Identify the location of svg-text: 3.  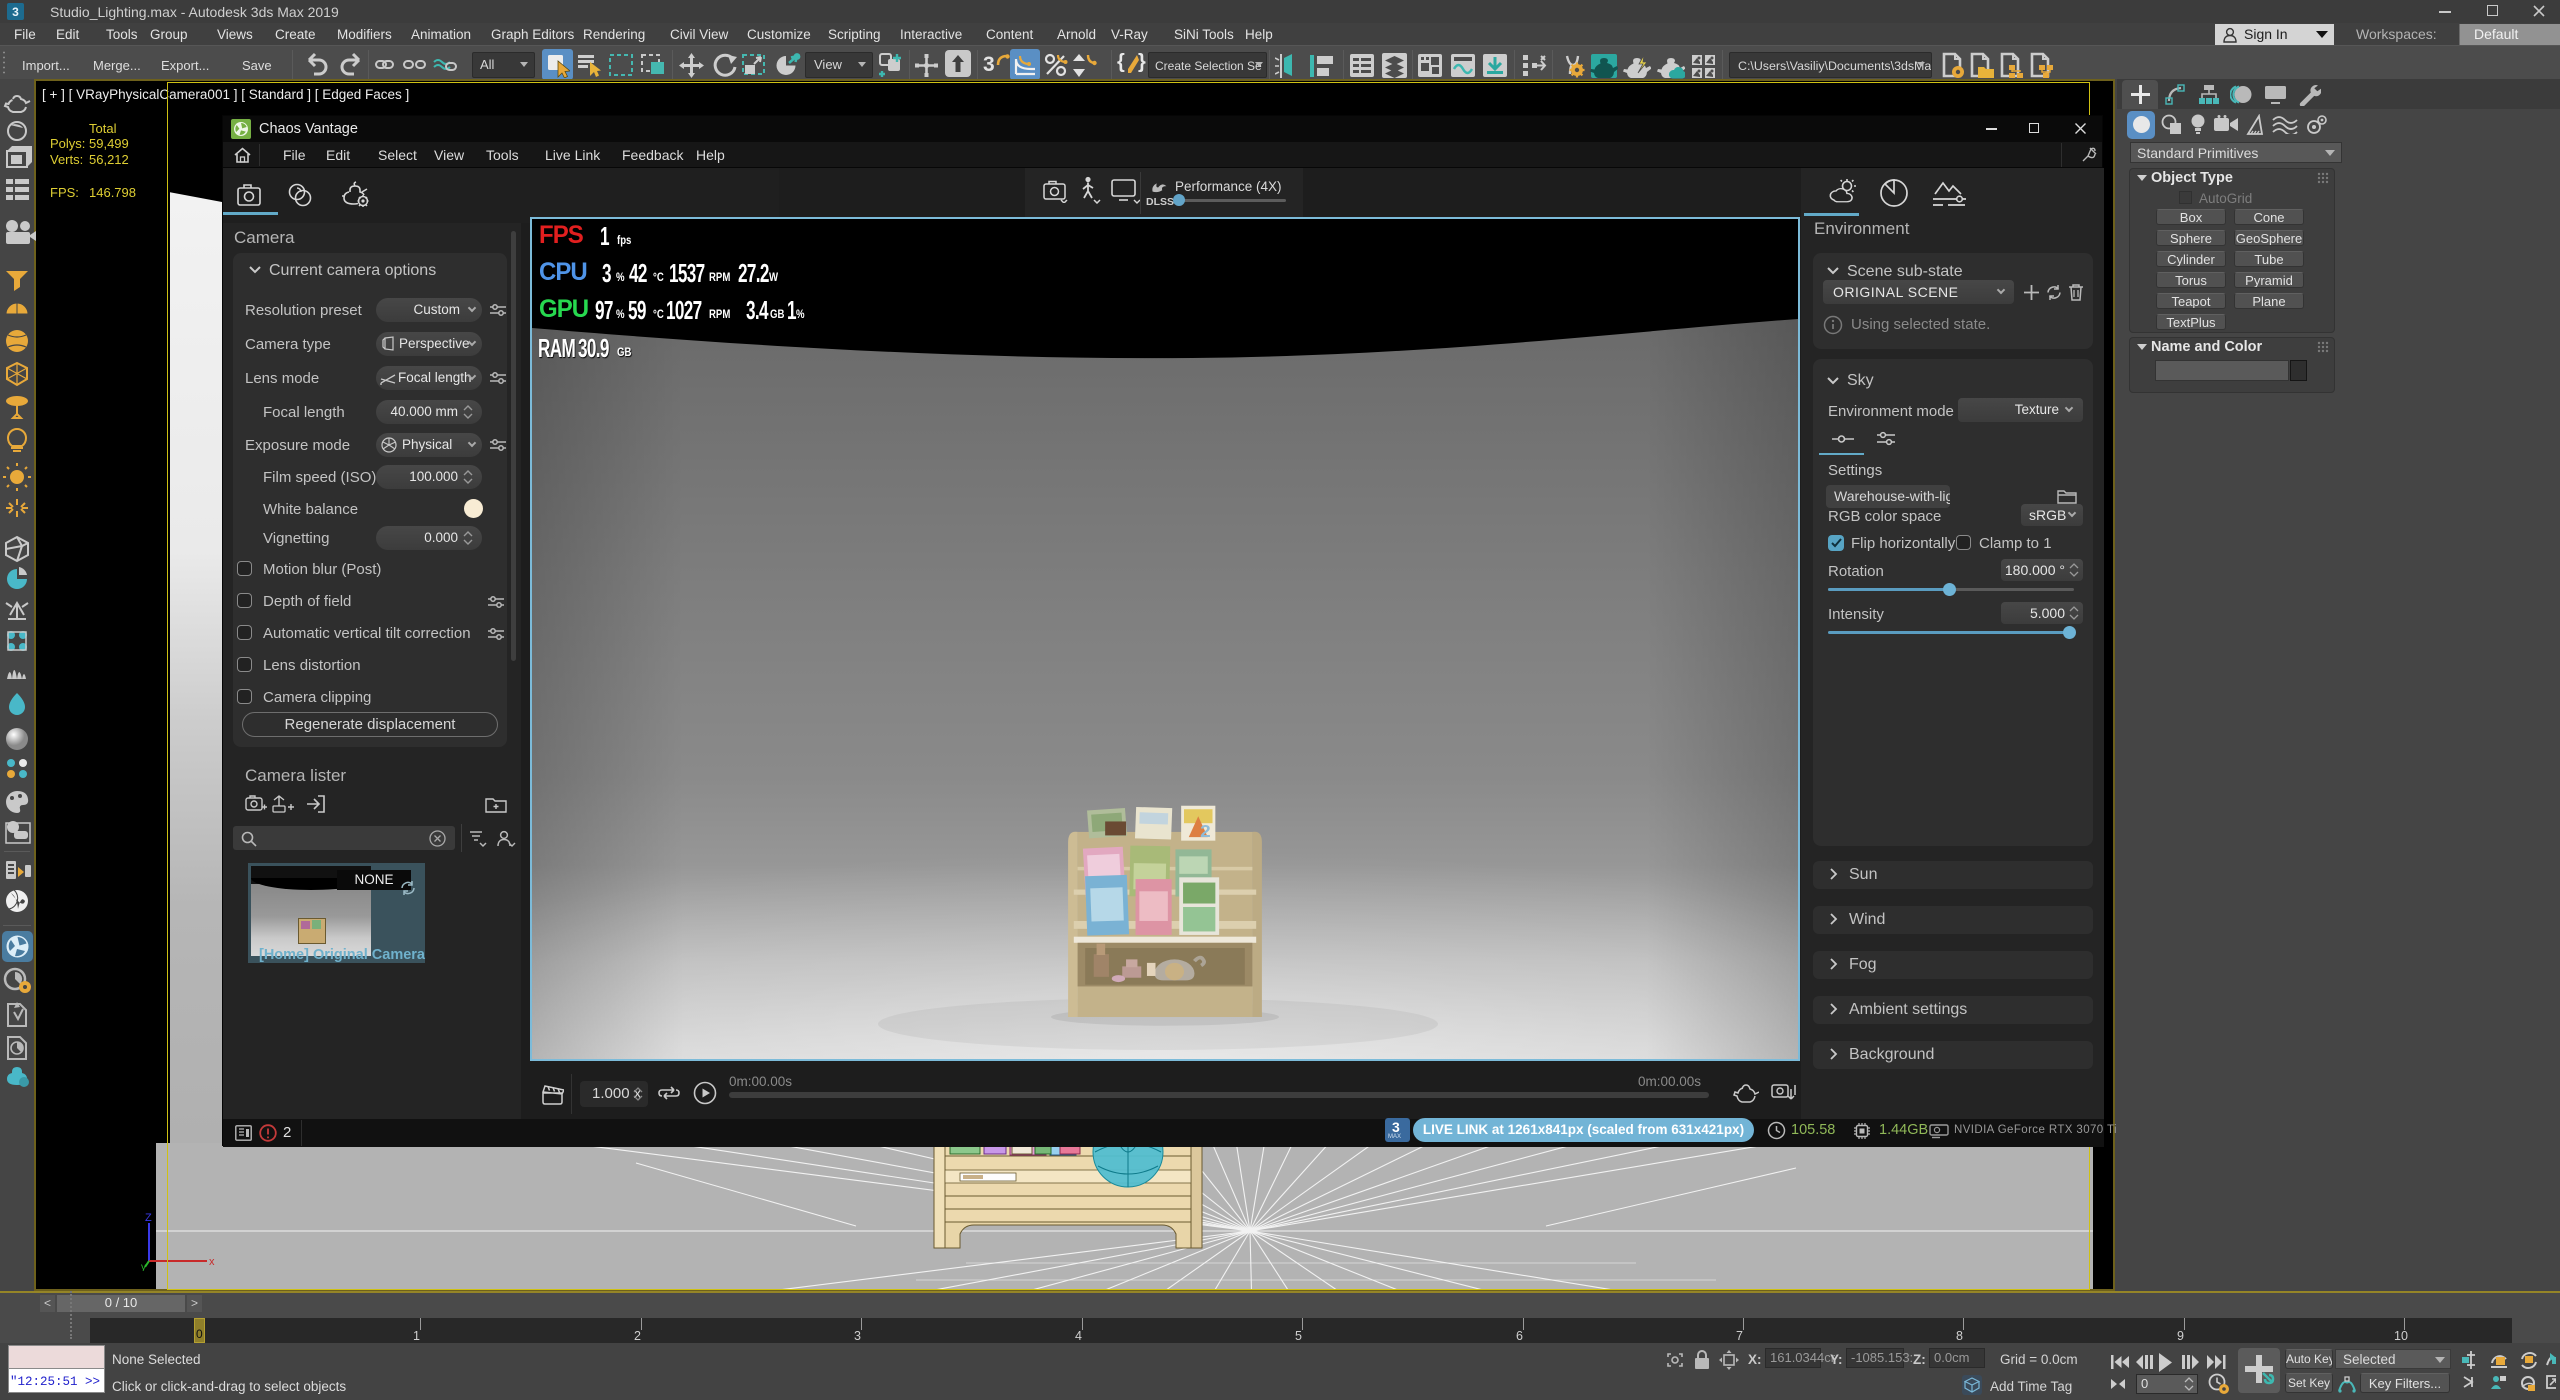
(15, 12).